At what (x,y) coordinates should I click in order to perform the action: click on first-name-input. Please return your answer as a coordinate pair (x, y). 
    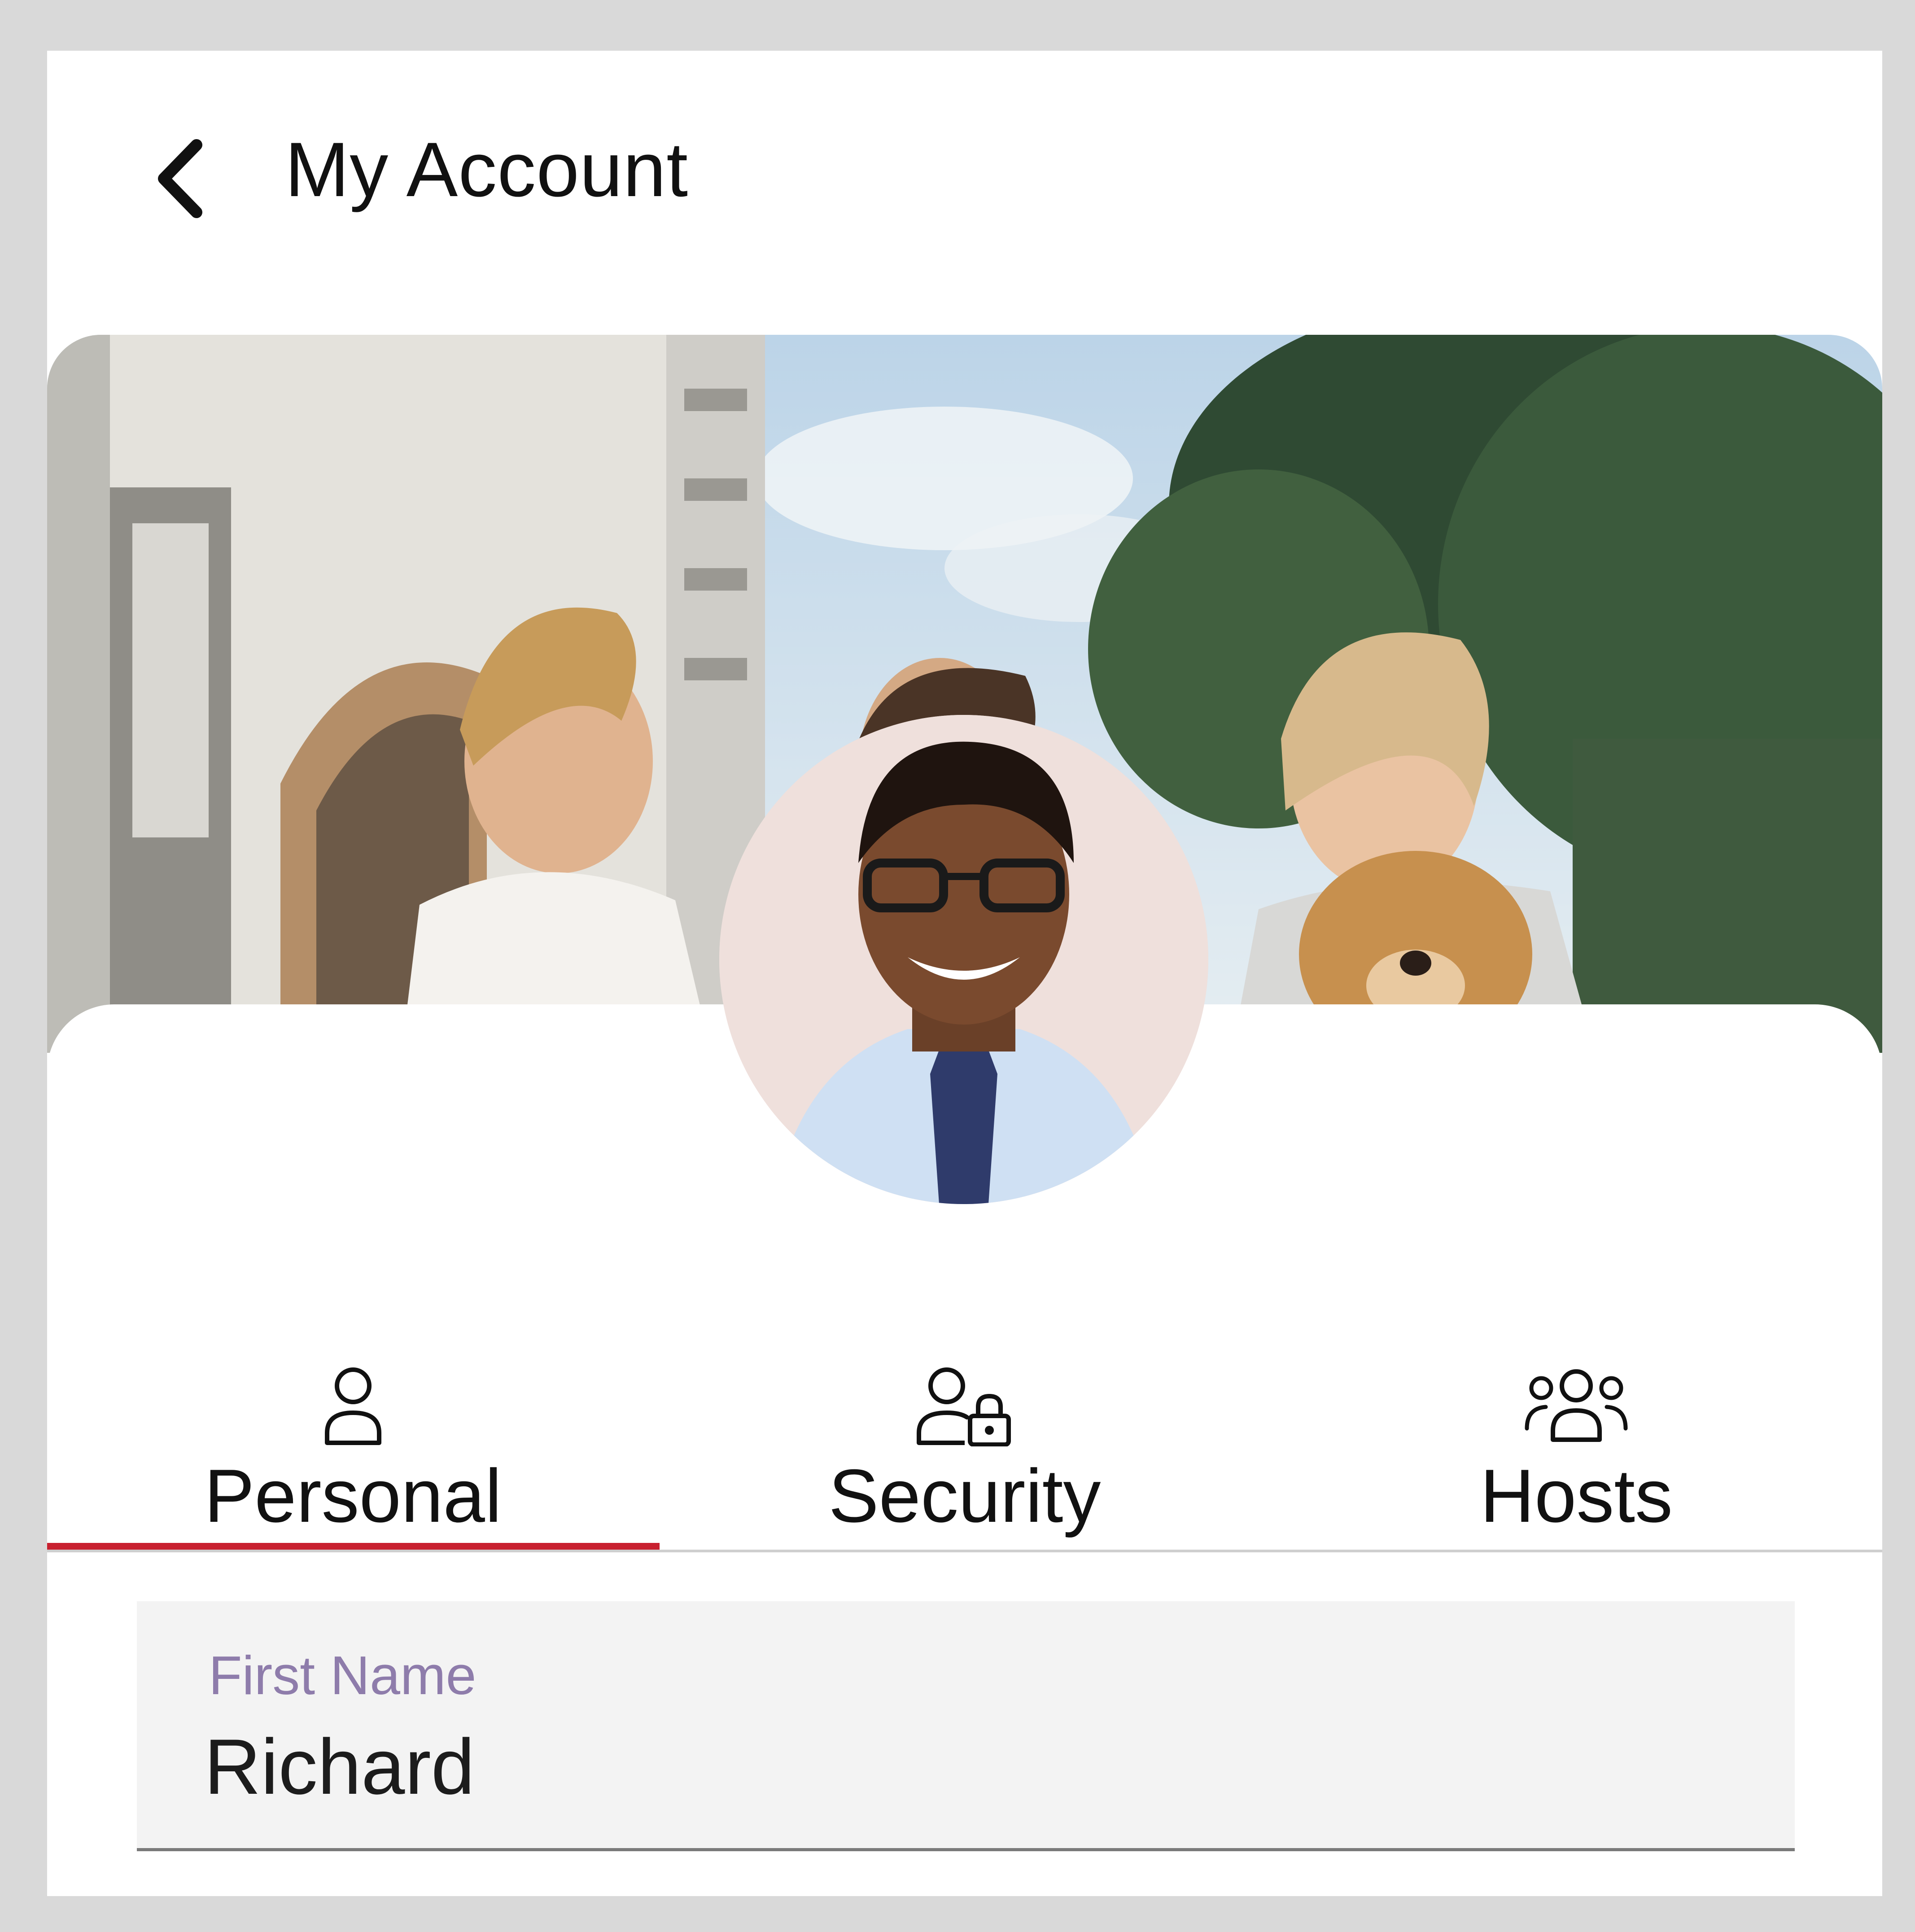
    Looking at the image, I should click on (944, 1767).